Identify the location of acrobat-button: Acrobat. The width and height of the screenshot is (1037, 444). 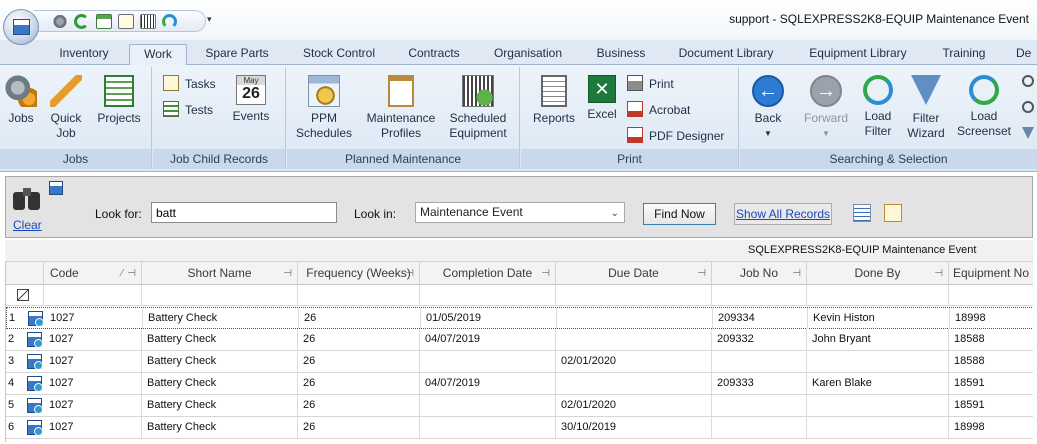
(658, 110).